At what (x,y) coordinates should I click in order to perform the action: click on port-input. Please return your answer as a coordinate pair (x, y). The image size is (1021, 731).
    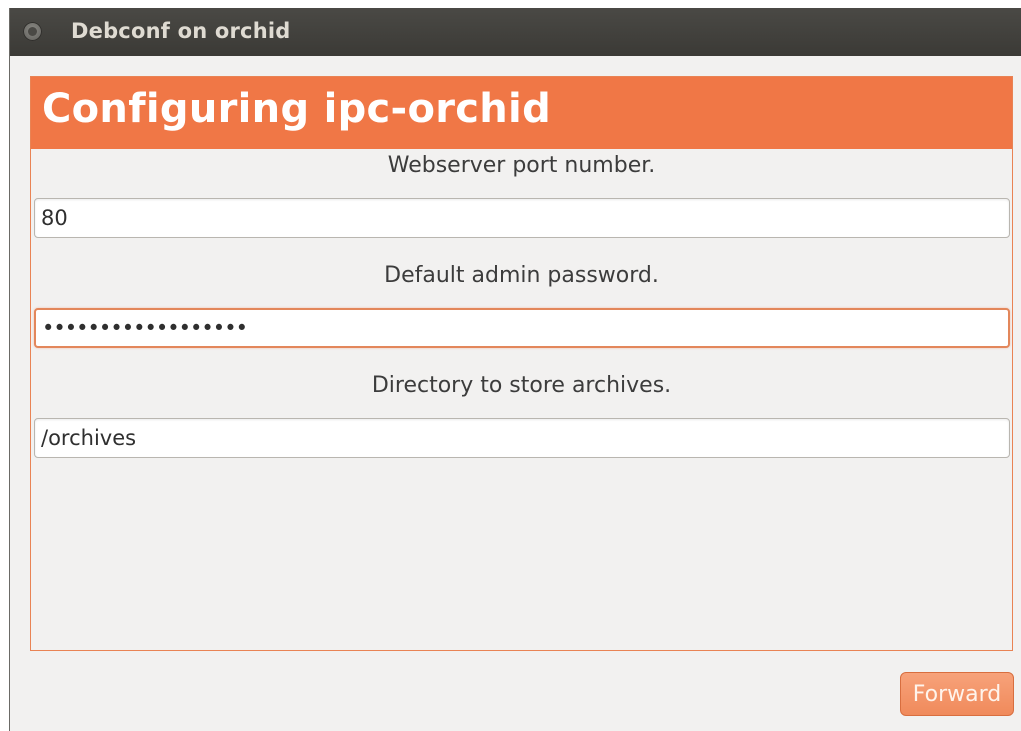
    Looking at the image, I should click on (522, 218).